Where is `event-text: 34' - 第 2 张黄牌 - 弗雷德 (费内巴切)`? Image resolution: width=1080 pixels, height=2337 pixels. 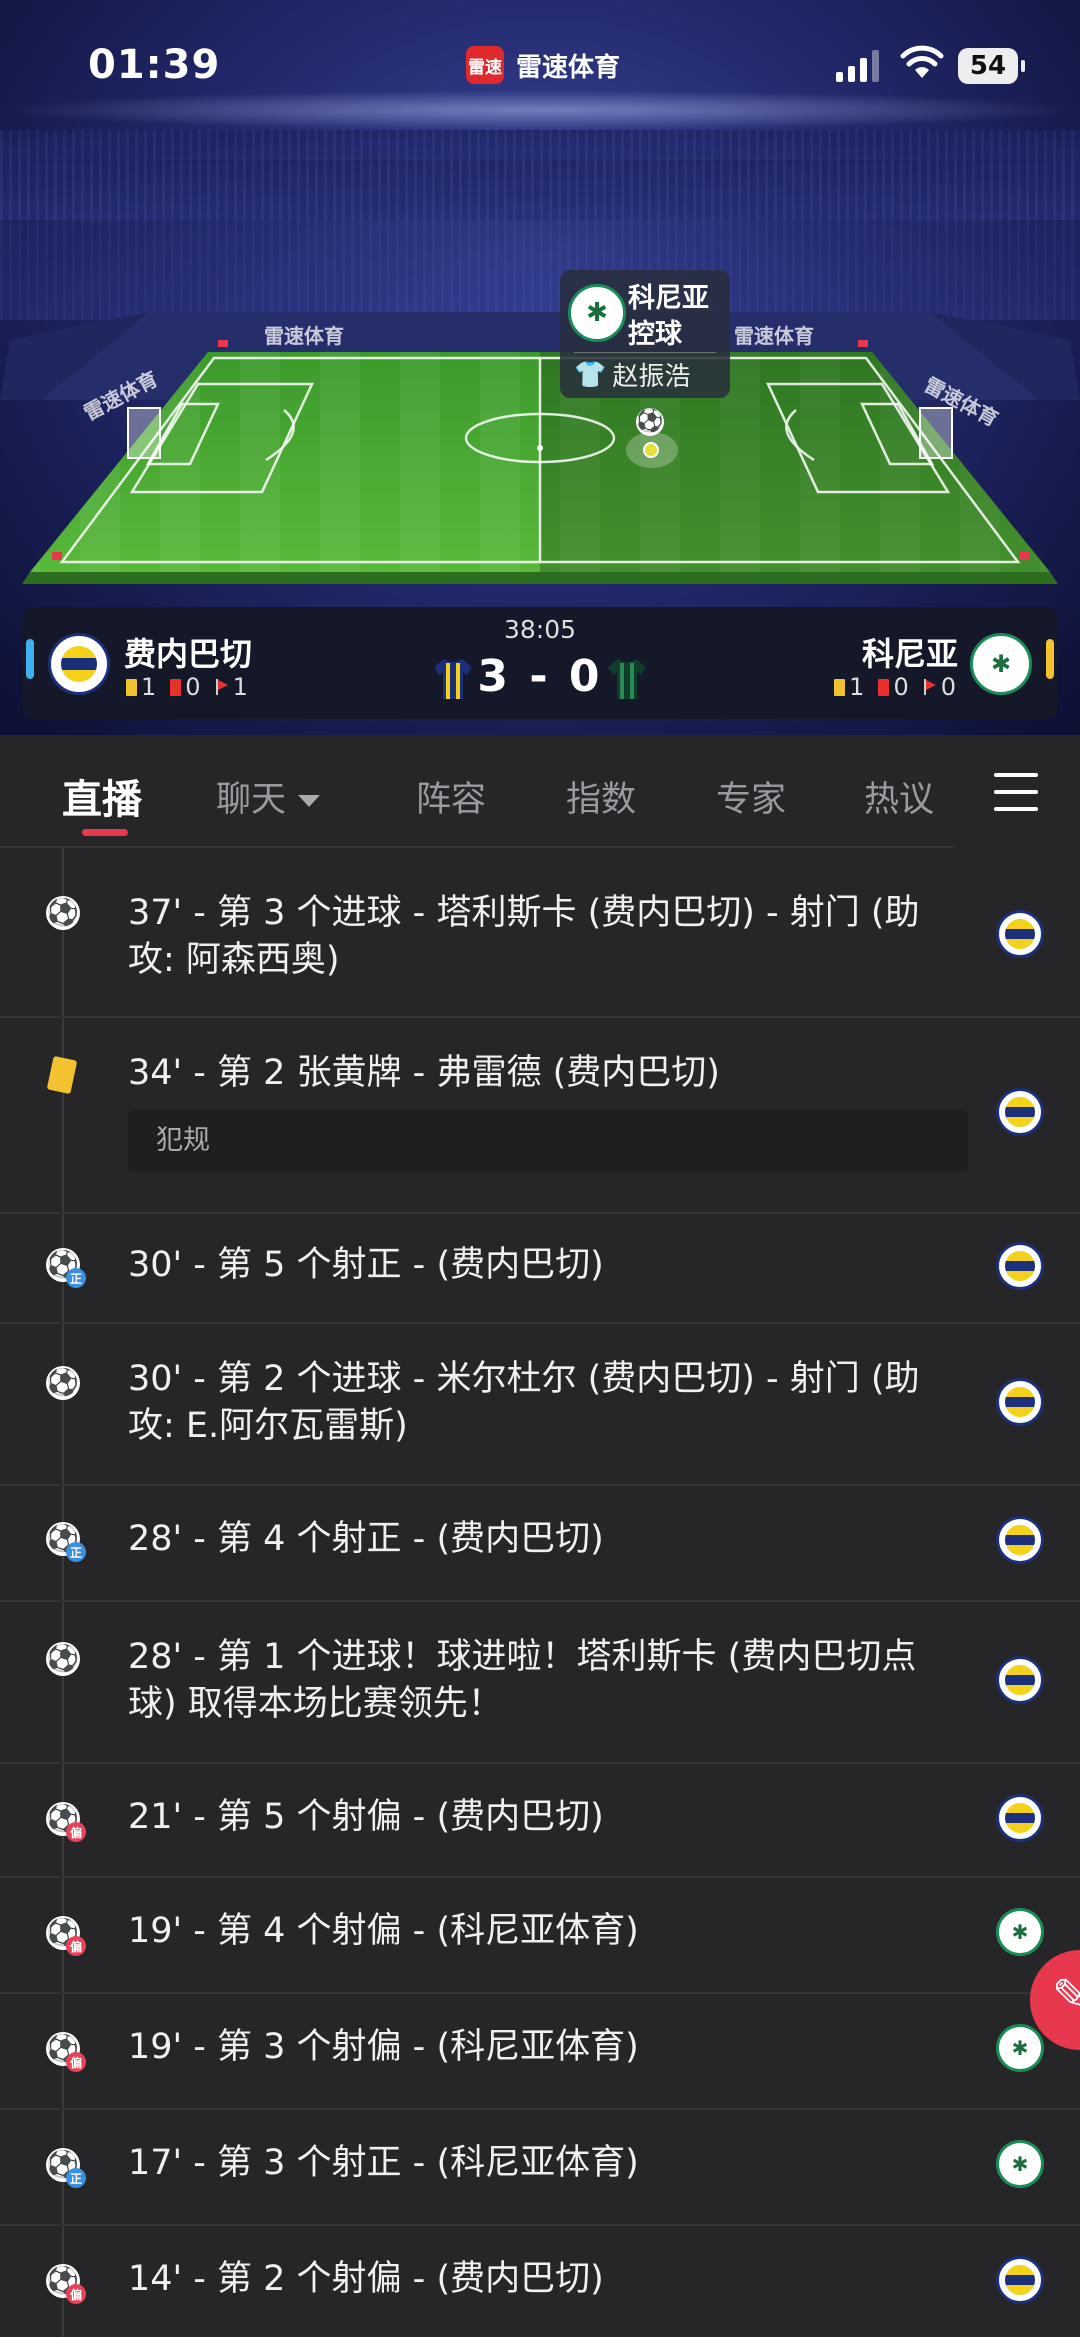 event-text: 34' - 第 2 张黄牌 - 弗雷德 (费内巴切) is located at coordinates (424, 1073).